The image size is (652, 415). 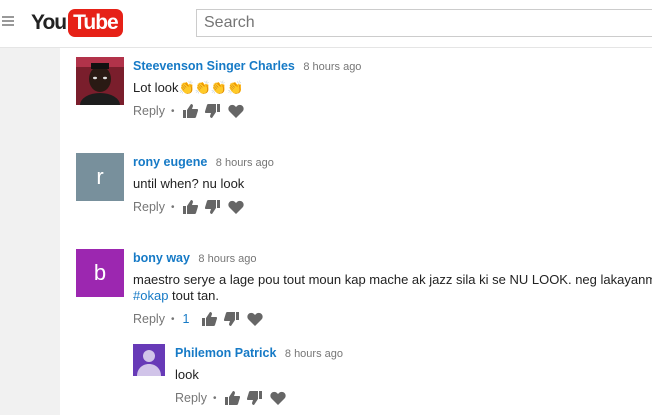 What do you see at coordinates (150, 295) in the screenshot?
I see `hashtag-link: #okap` at bounding box center [150, 295].